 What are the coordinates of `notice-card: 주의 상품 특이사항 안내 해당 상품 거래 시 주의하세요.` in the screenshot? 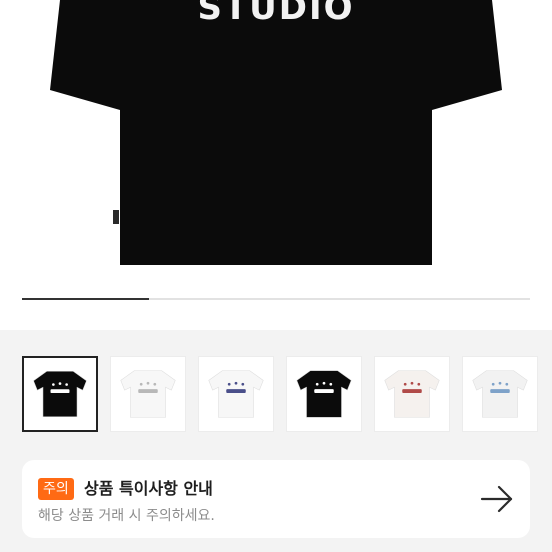 It's located at (276, 499).